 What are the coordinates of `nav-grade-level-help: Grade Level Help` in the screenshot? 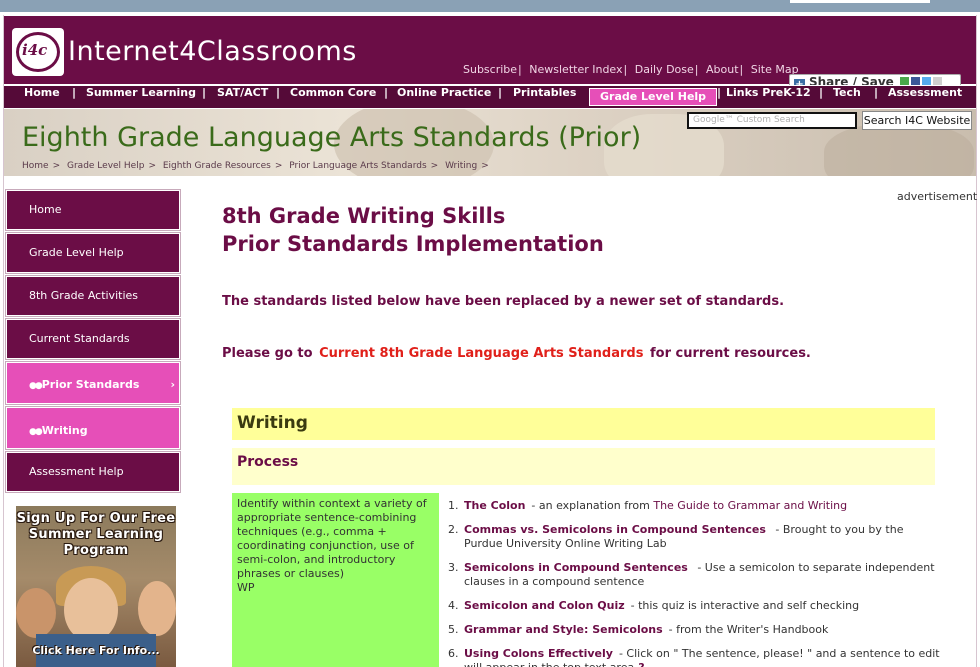 It's located at (653, 97).